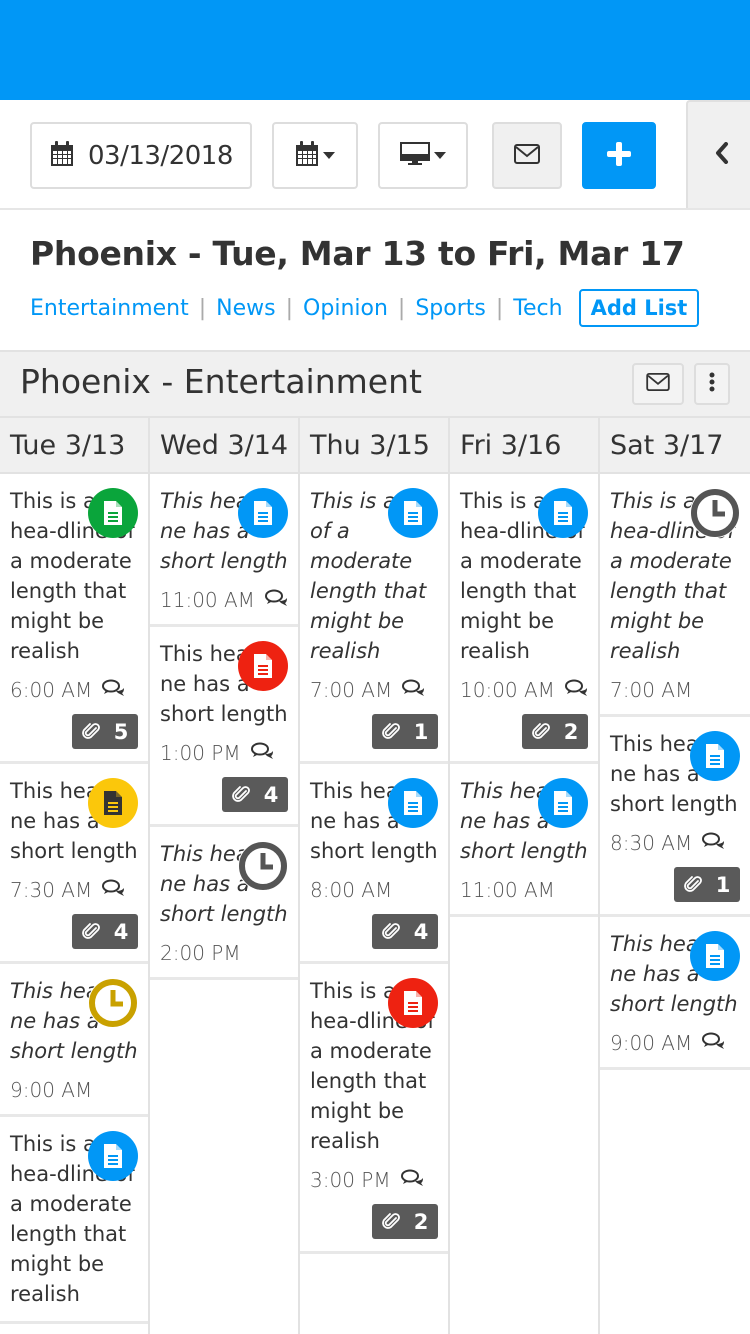 This screenshot has width=750, height=1334. Describe the element at coordinates (307, 155) in the screenshot. I see `calendar-icon` at that location.